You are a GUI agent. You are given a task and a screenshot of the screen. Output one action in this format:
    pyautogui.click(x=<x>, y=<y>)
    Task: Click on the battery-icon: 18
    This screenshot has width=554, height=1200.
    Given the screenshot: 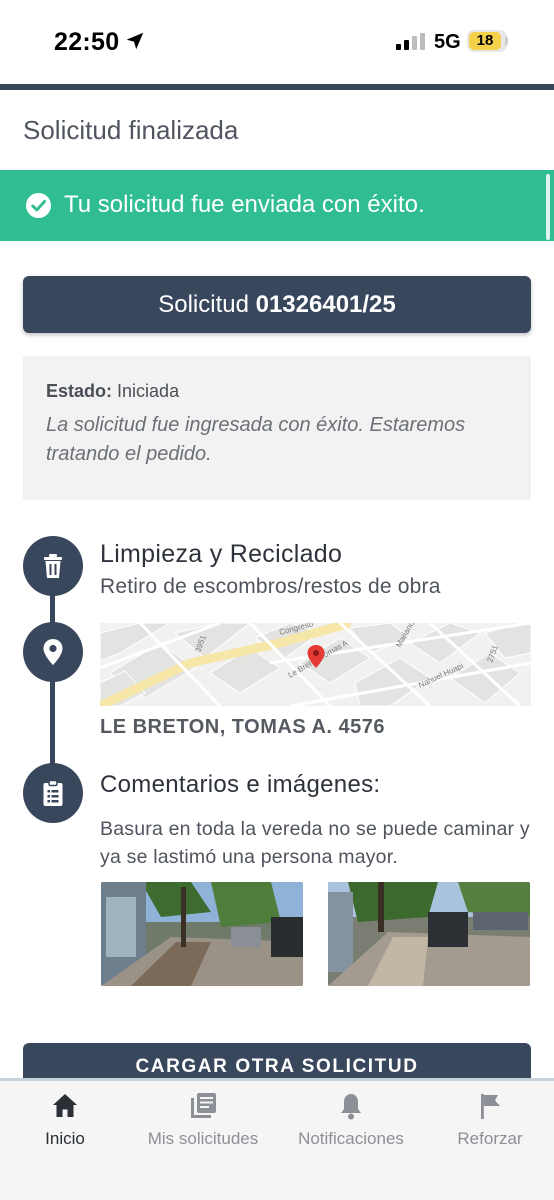 What is the action you would take?
    pyautogui.click(x=487, y=41)
    